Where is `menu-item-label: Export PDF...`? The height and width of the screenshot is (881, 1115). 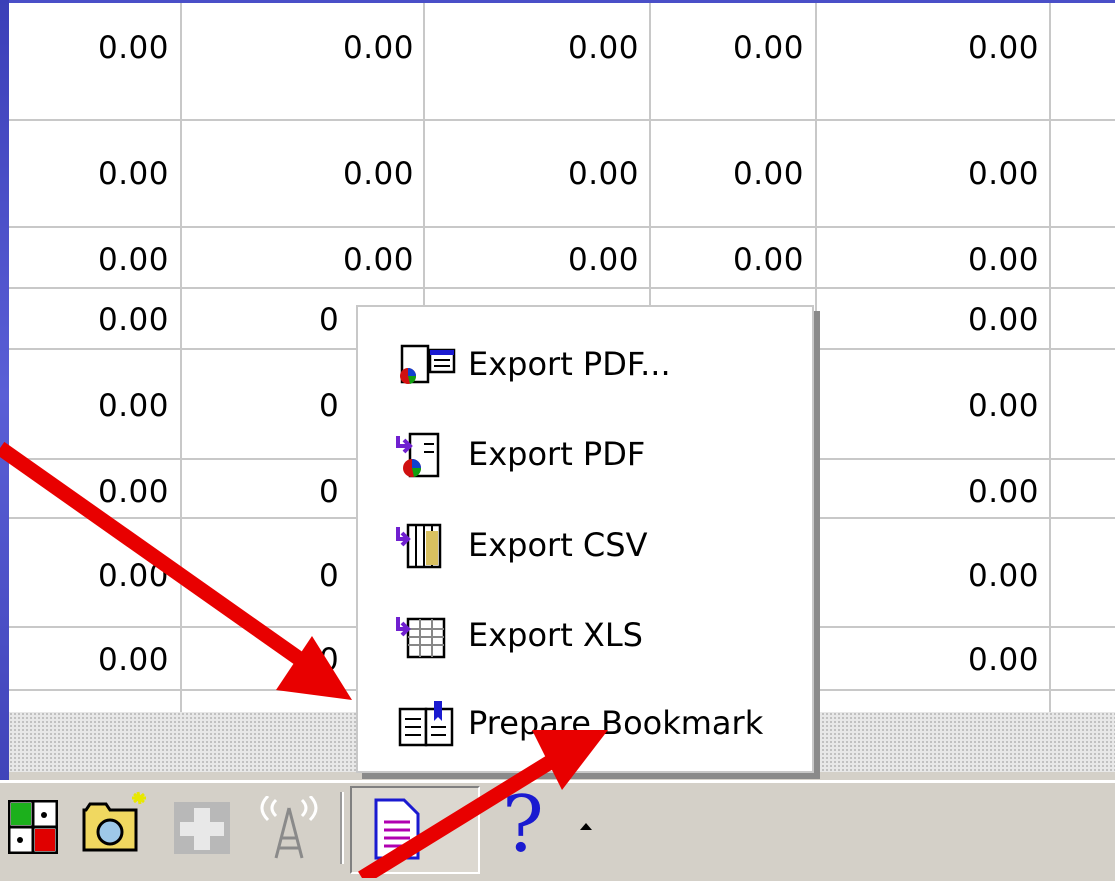 menu-item-label: Export PDF... is located at coordinates (569, 364).